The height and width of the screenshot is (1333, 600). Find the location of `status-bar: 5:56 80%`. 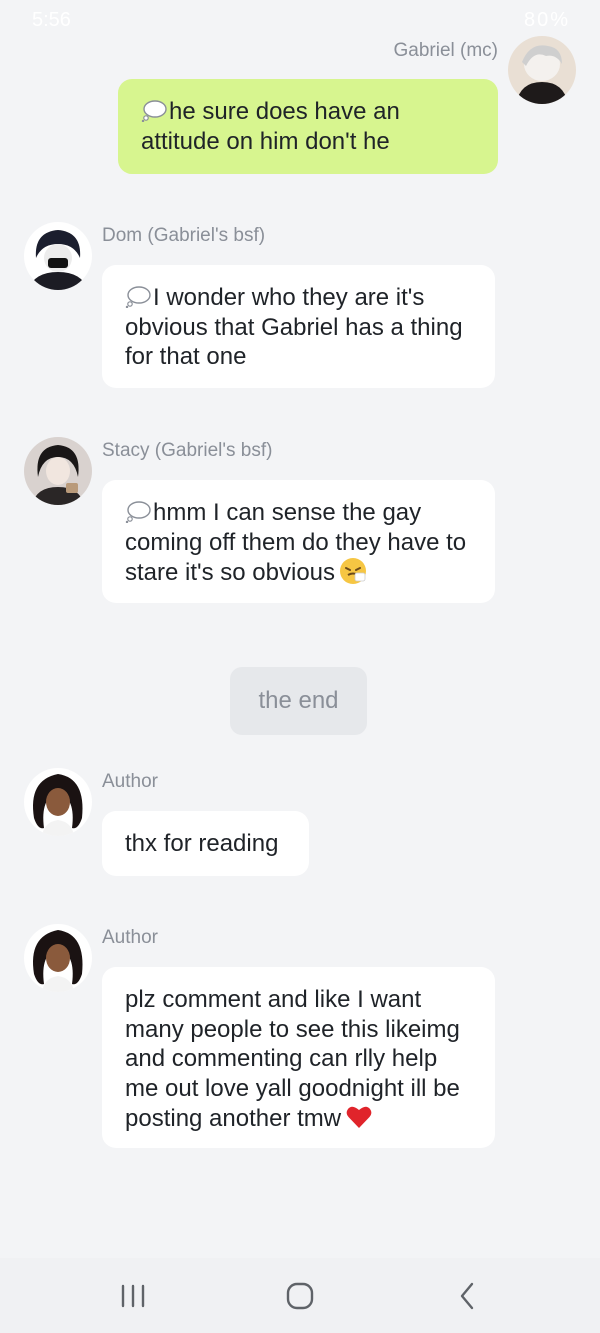

status-bar: 5:56 80% is located at coordinates (300, 22).